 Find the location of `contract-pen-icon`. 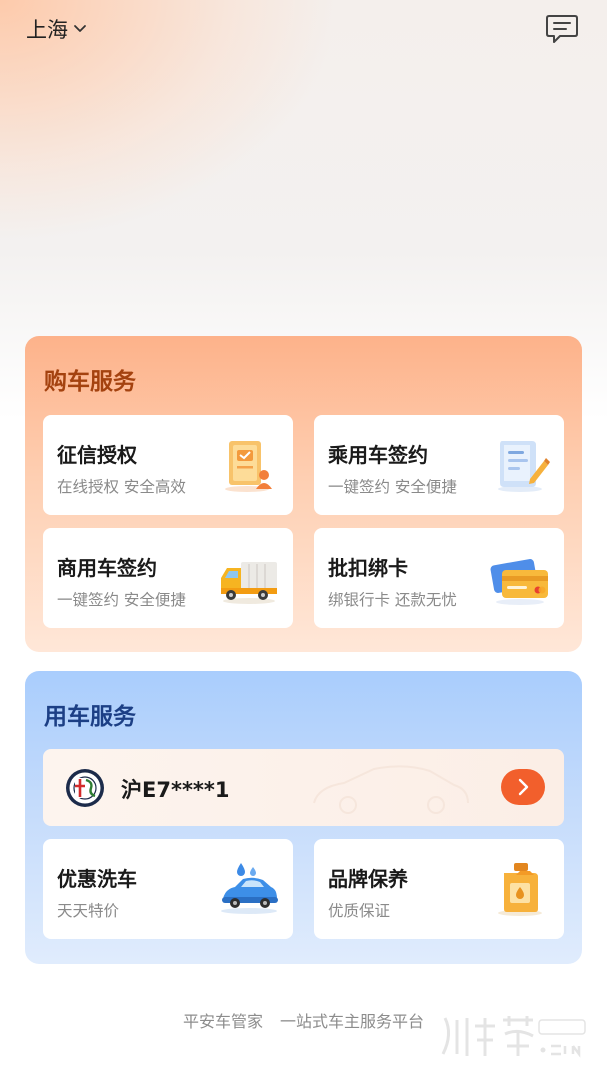

contract-pen-icon is located at coordinates (524, 466).